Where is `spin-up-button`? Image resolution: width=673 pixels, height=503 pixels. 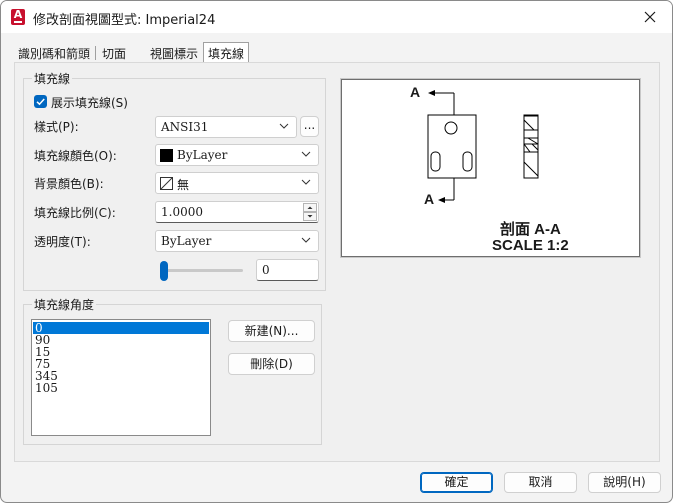 spin-up-button is located at coordinates (310, 207).